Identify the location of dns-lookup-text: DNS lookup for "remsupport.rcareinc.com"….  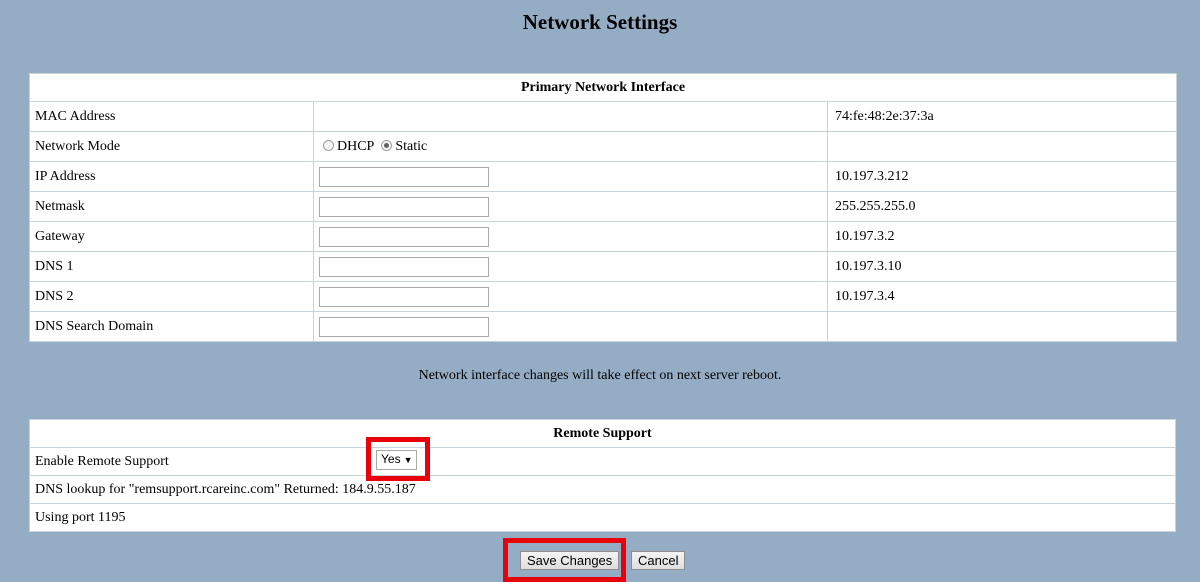
(602, 489).